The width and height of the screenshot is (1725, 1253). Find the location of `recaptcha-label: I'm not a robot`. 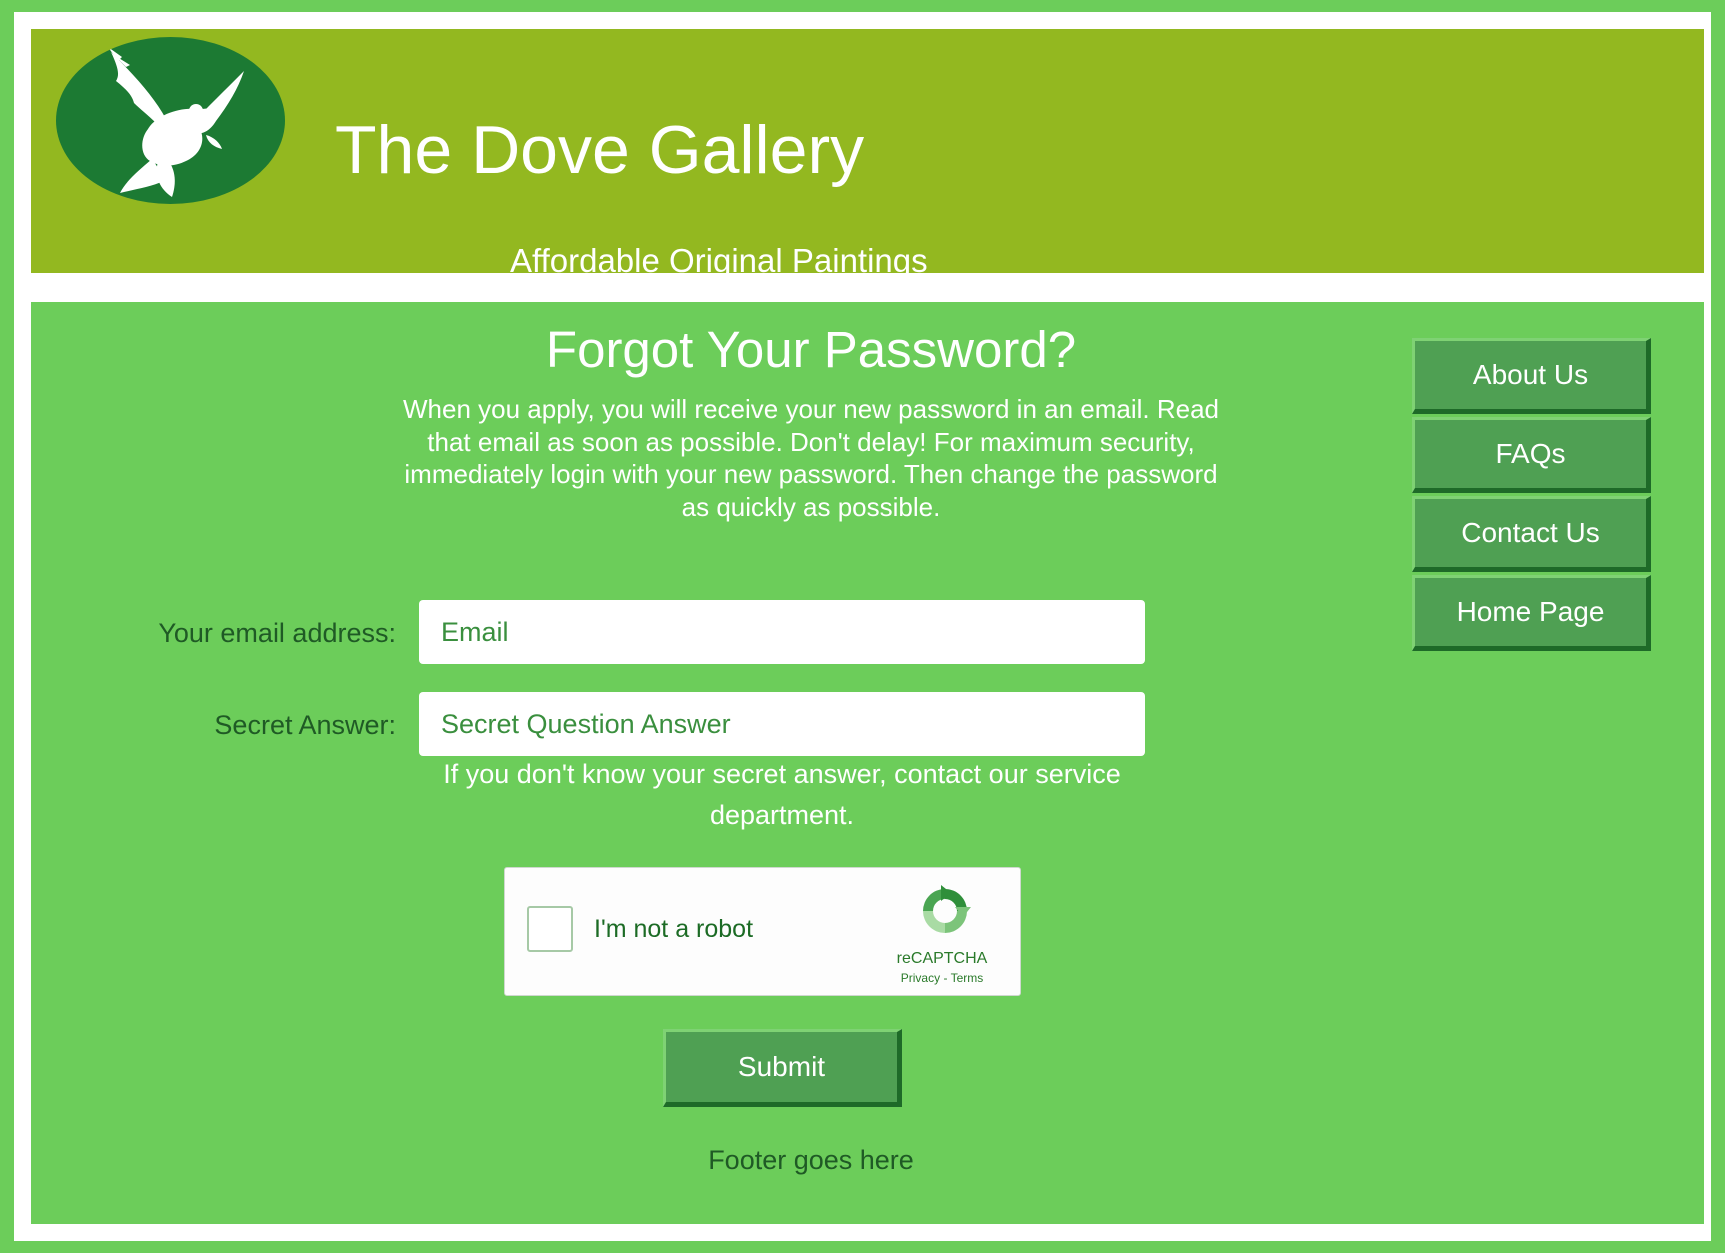

recaptcha-label: I'm not a robot is located at coordinates (674, 929).